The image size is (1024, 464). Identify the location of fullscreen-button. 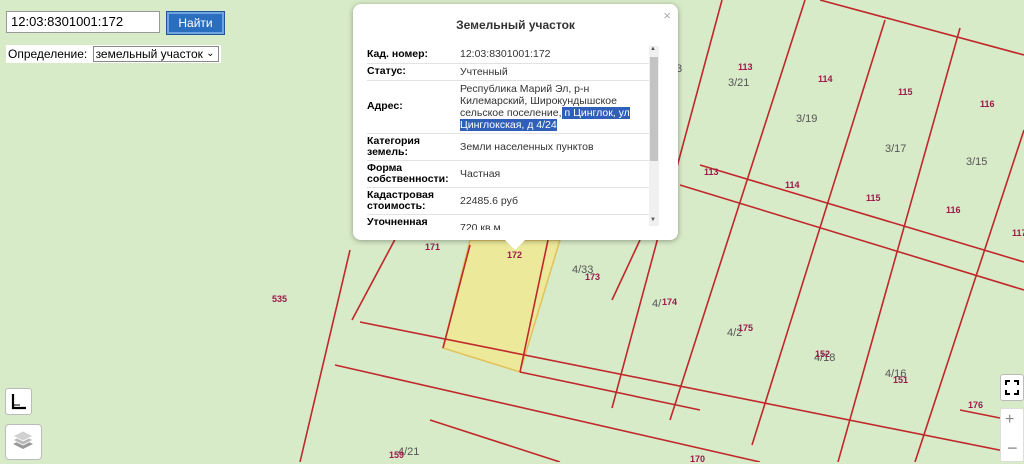
(1012, 387).